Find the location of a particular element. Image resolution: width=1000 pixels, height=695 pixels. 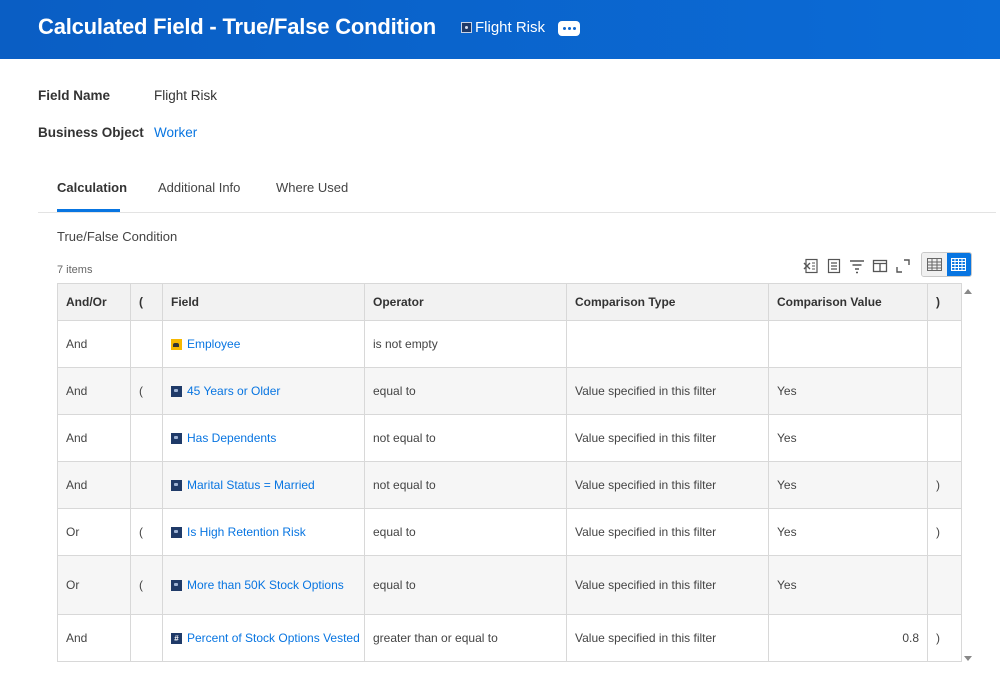

column-header-comparison-value: Comparison Value is located at coordinates (848, 302).